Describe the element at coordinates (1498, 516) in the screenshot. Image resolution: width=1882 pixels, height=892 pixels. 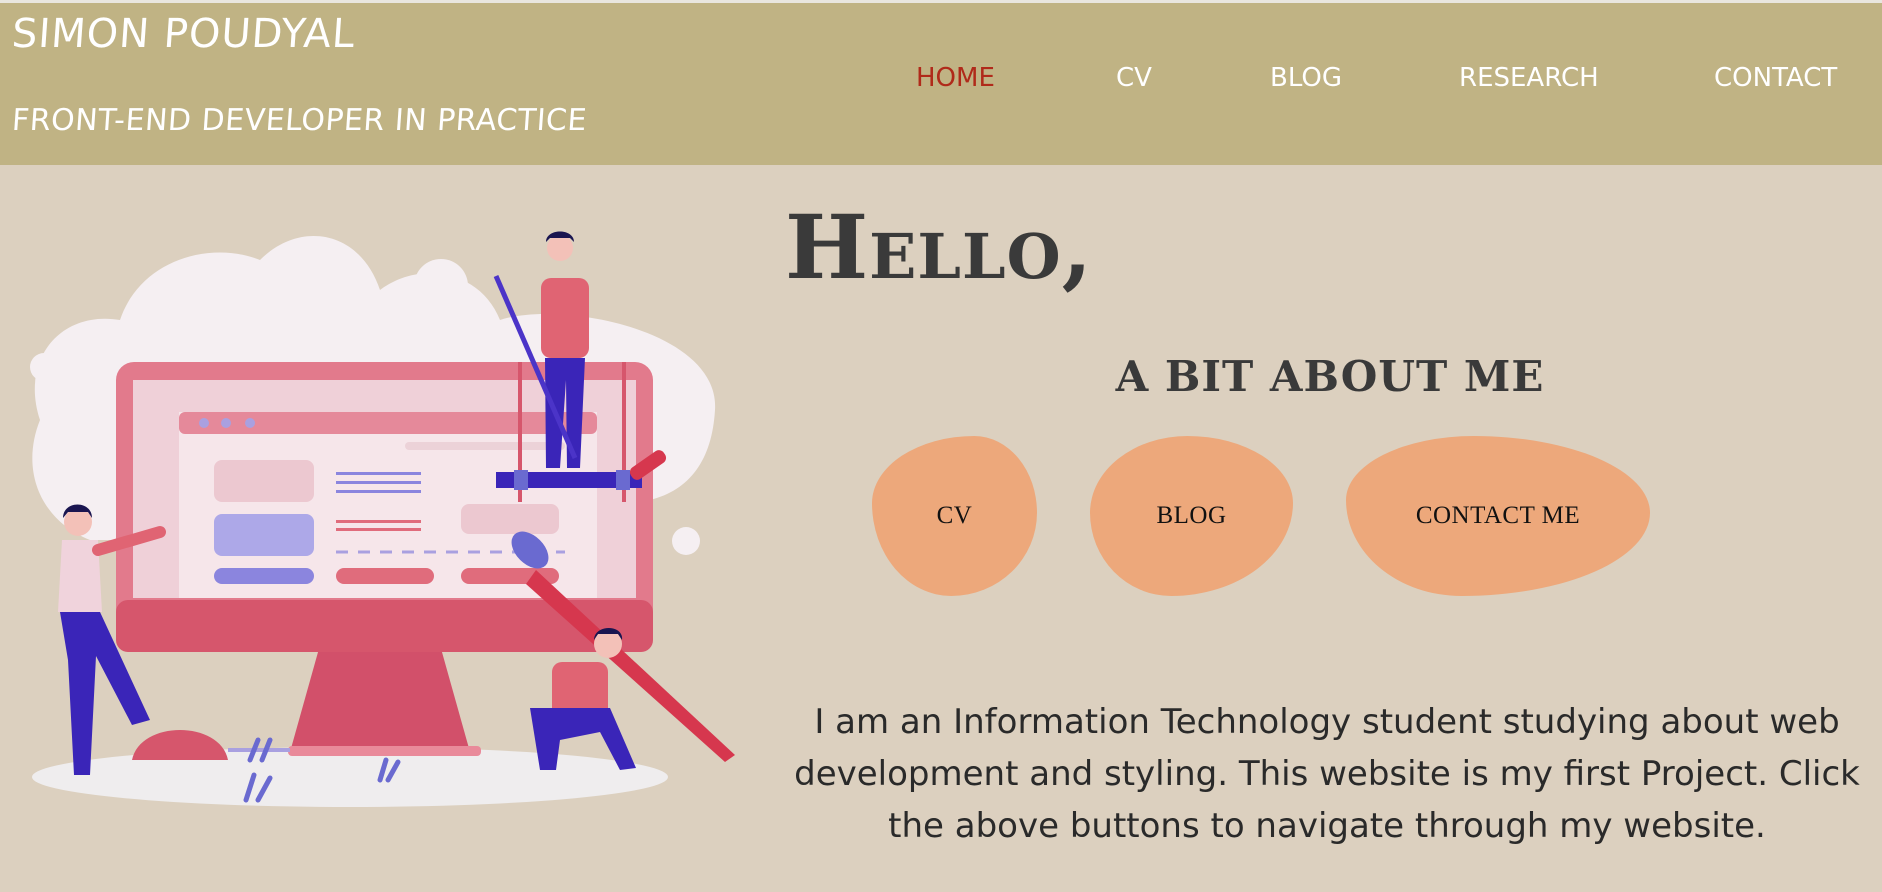
I see `contact-me-button: CONTACT ME` at that location.